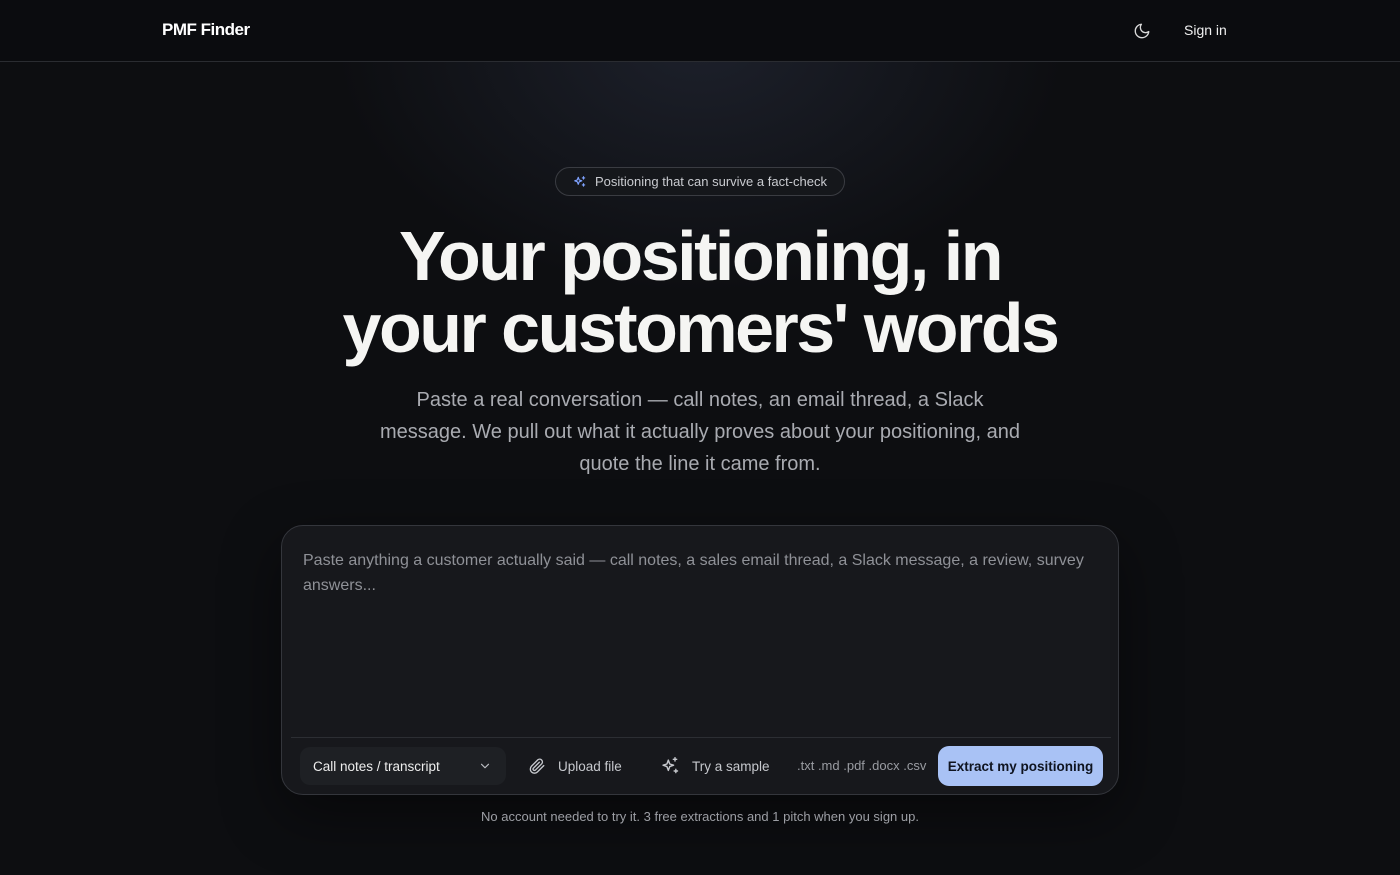 This screenshot has height=875, width=1400. What do you see at coordinates (701, 328) in the screenshot?
I see `hero-title-line-2: your customers' words` at bounding box center [701, 328].